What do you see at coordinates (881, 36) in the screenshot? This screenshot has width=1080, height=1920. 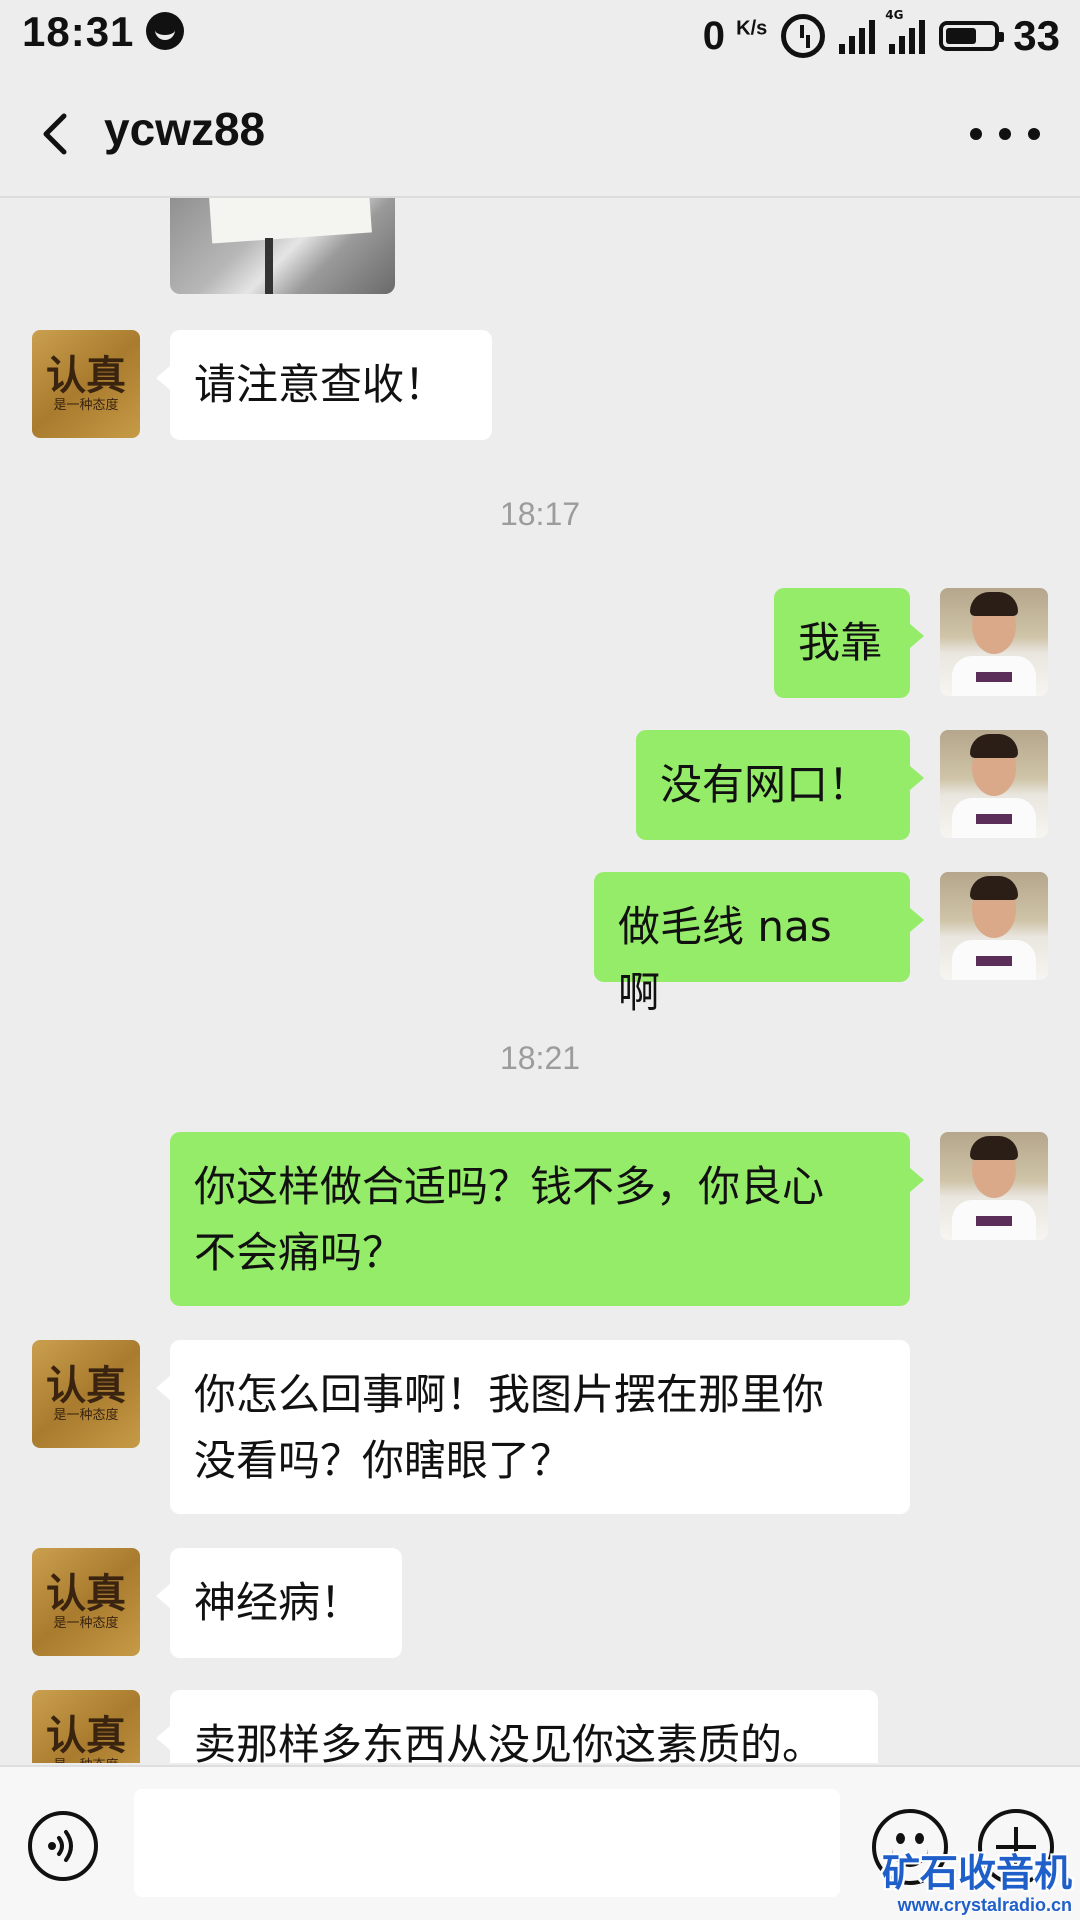 I see `status-indicators: 0 K/s 4G 33` at bounding box center [881, 36].